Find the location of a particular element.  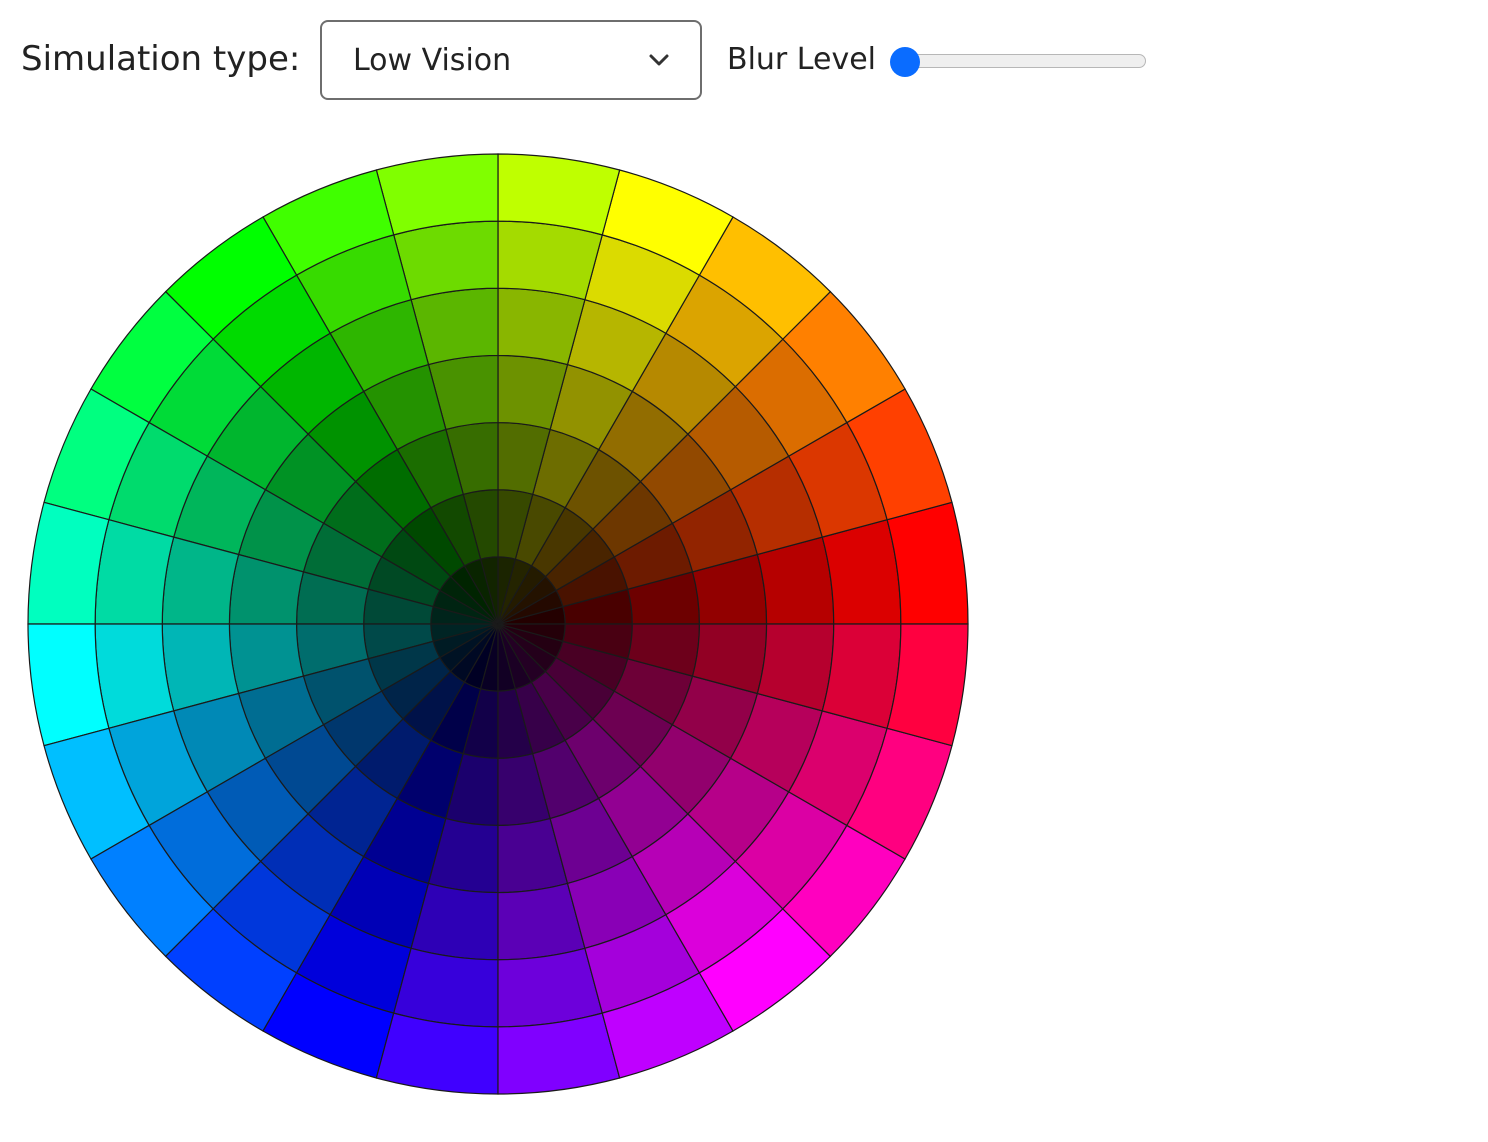

blur-level-label: Blur Level is located at coordinates (801, 59).